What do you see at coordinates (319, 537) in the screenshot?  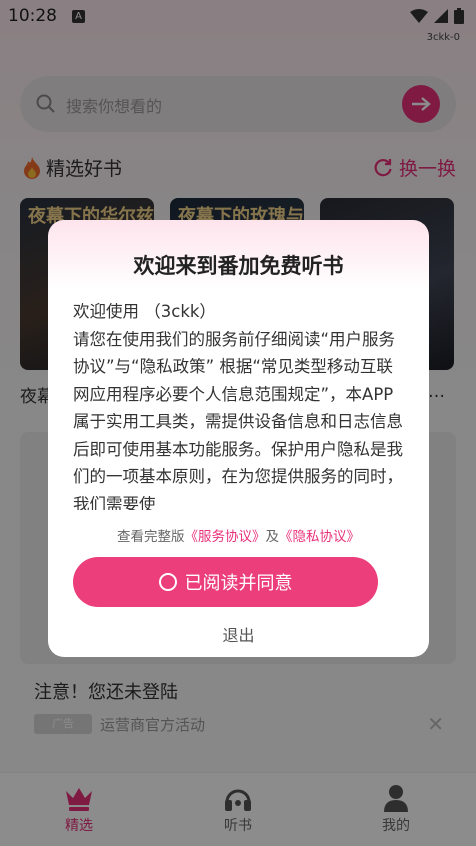 I see `privacy-agreement-link: 《隐私协议》` at bounding box center [319, 537].